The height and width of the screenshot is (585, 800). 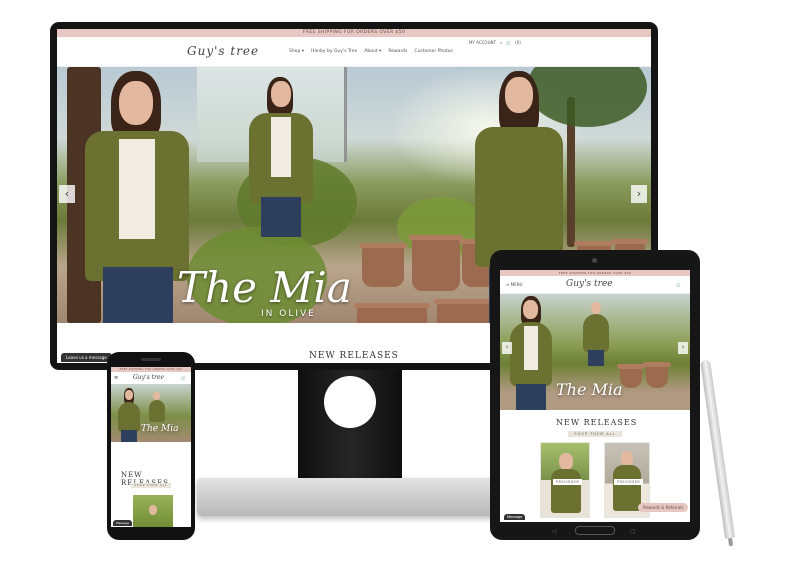 What do you see at coordinates (350, 402) in the screenshot?
I see `monitor-stand-cutout` at bounding box center [350, 402].